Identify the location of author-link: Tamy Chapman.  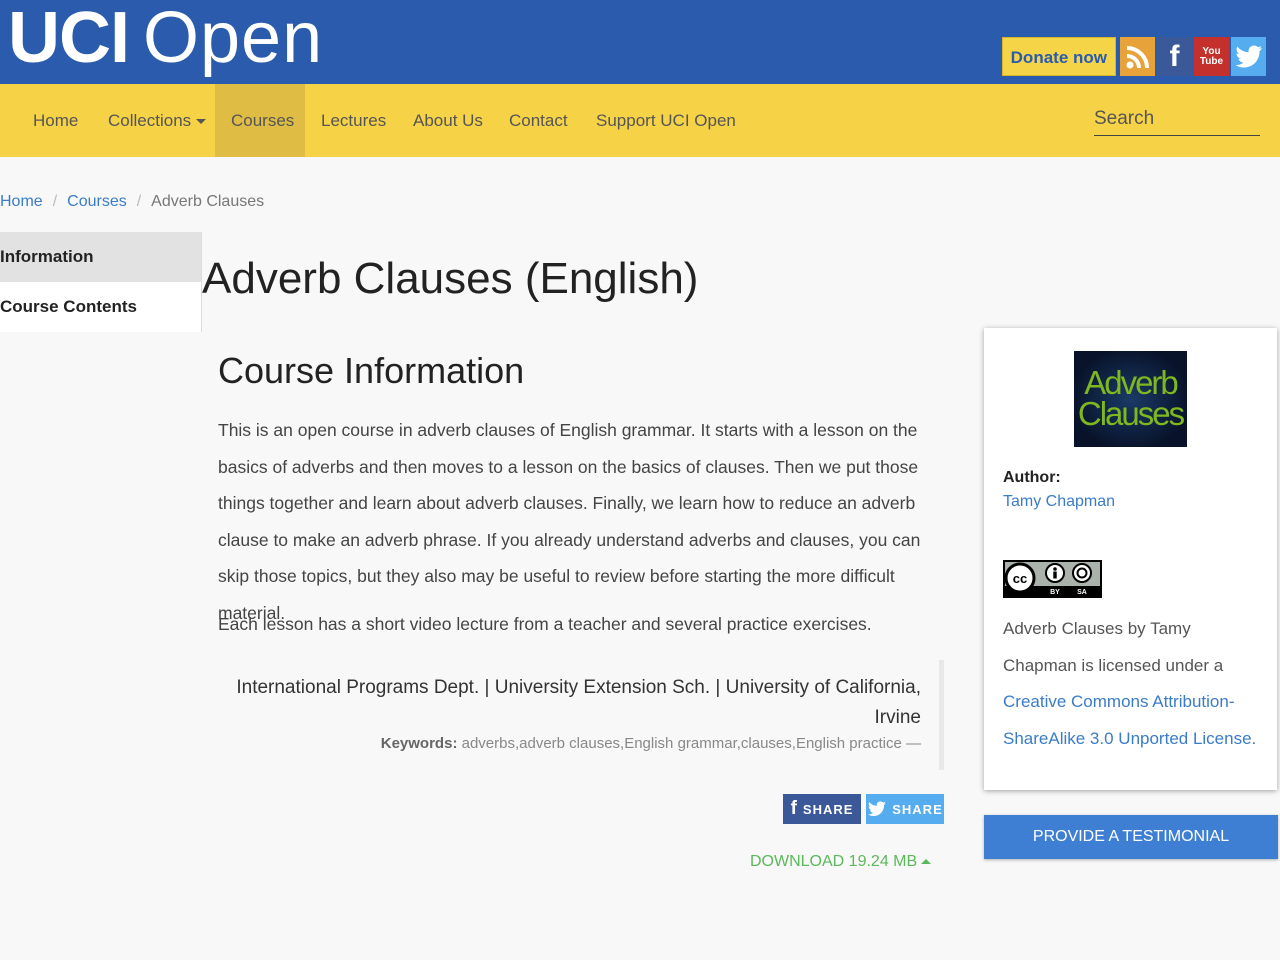
(1059, 502).